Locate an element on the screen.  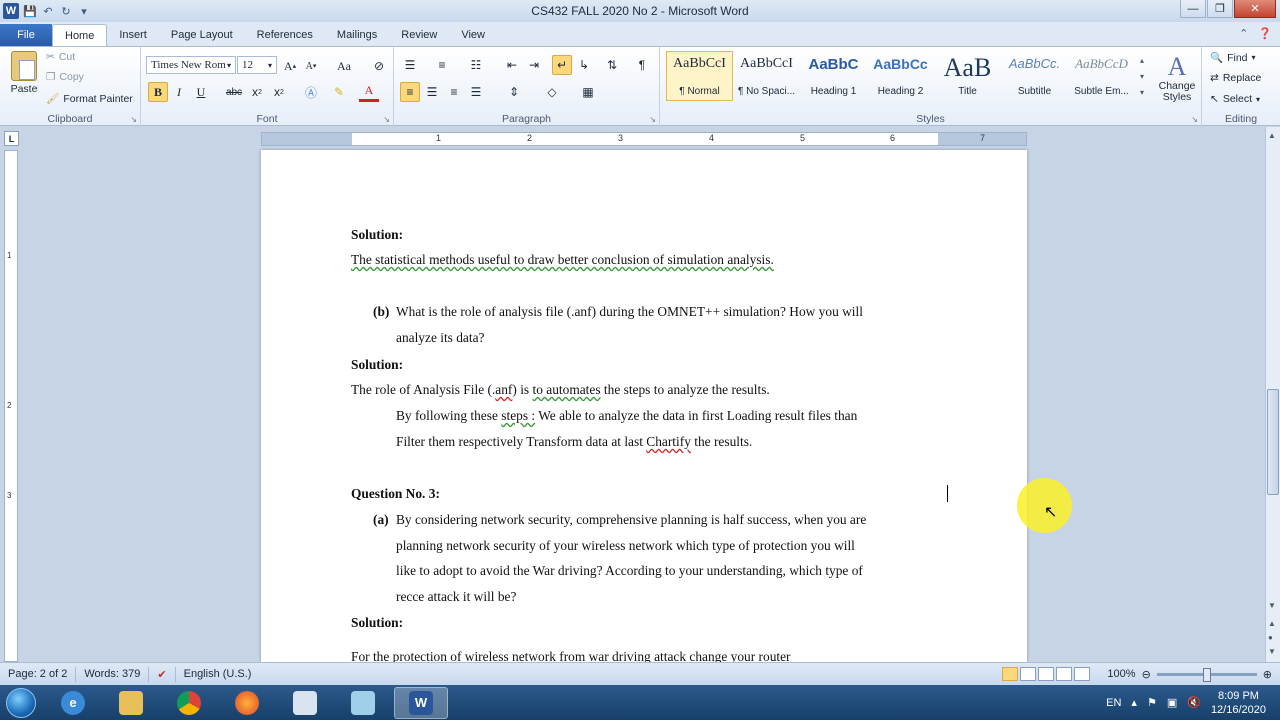
zoom-in-icon: ⊕ is located at coordinates (1267, 674).